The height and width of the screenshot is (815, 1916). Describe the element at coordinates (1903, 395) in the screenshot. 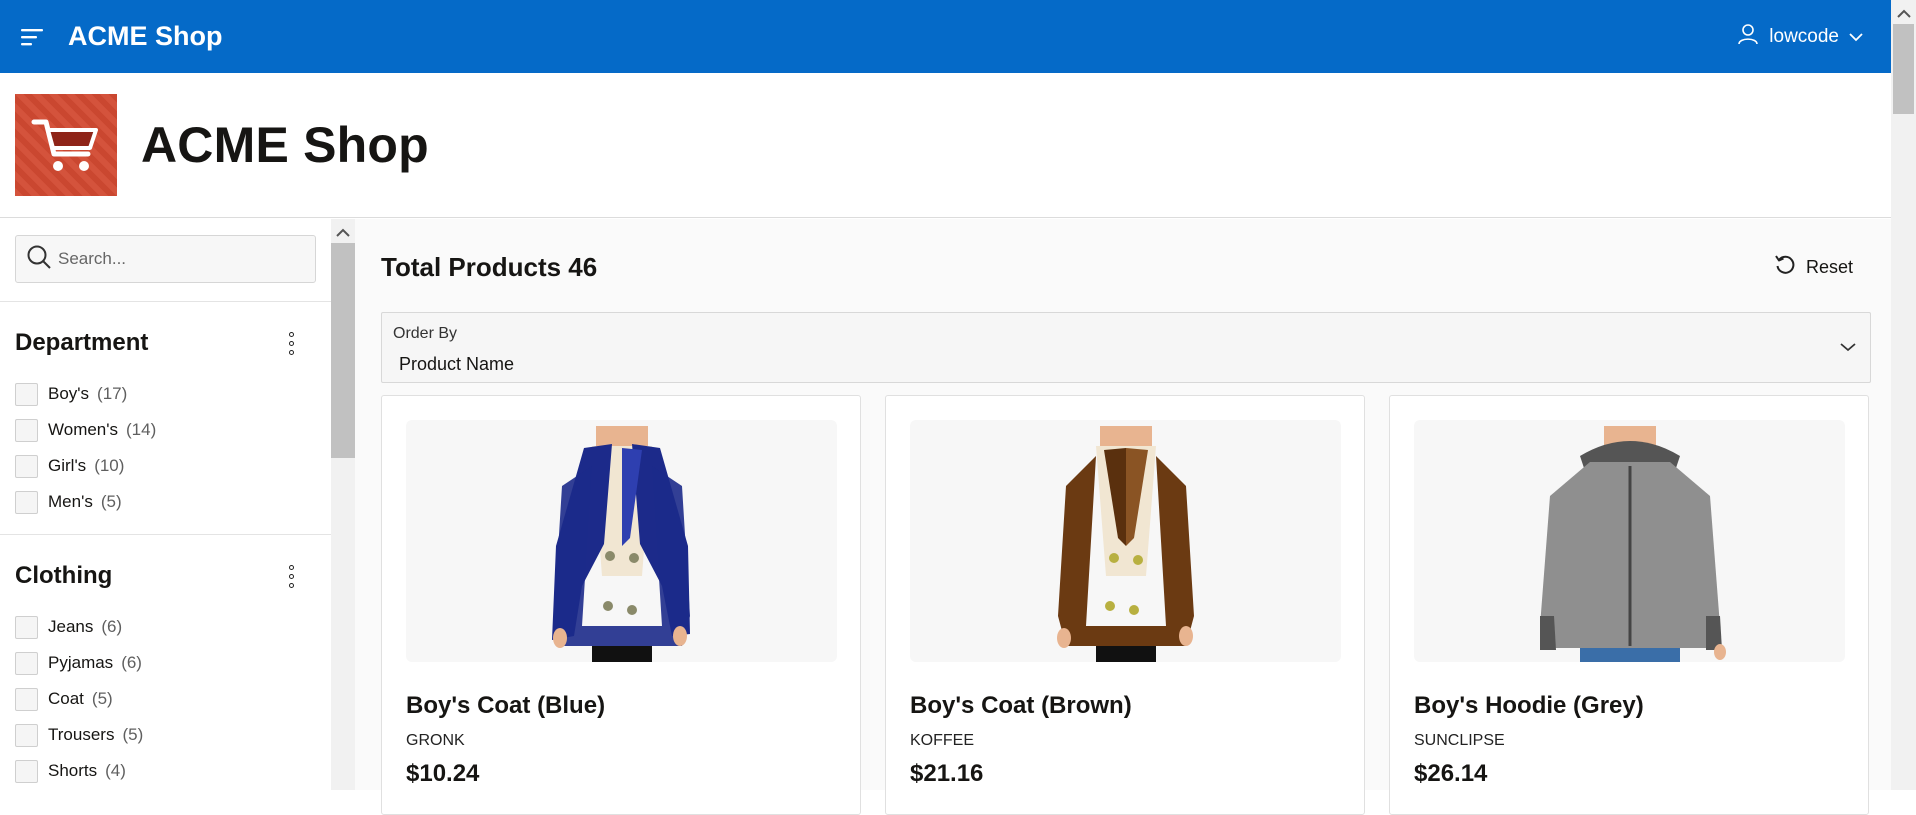

I see `page-scrollbar` at that location.